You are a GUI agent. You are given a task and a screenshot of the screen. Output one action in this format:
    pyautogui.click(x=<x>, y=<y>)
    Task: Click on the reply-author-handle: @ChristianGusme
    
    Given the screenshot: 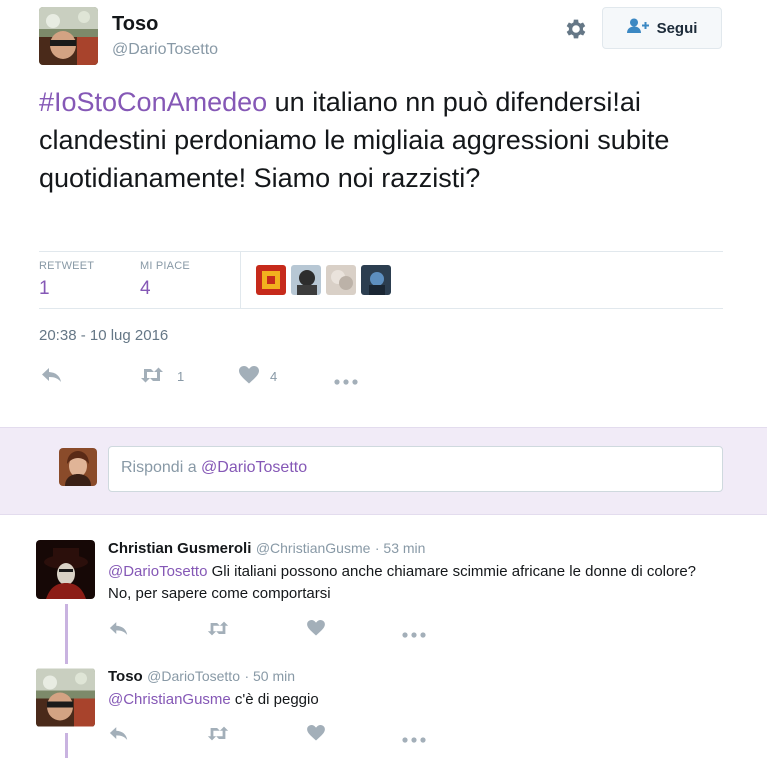 What is the action you would take?
    pyautogui.click(x=313, y=548)
    